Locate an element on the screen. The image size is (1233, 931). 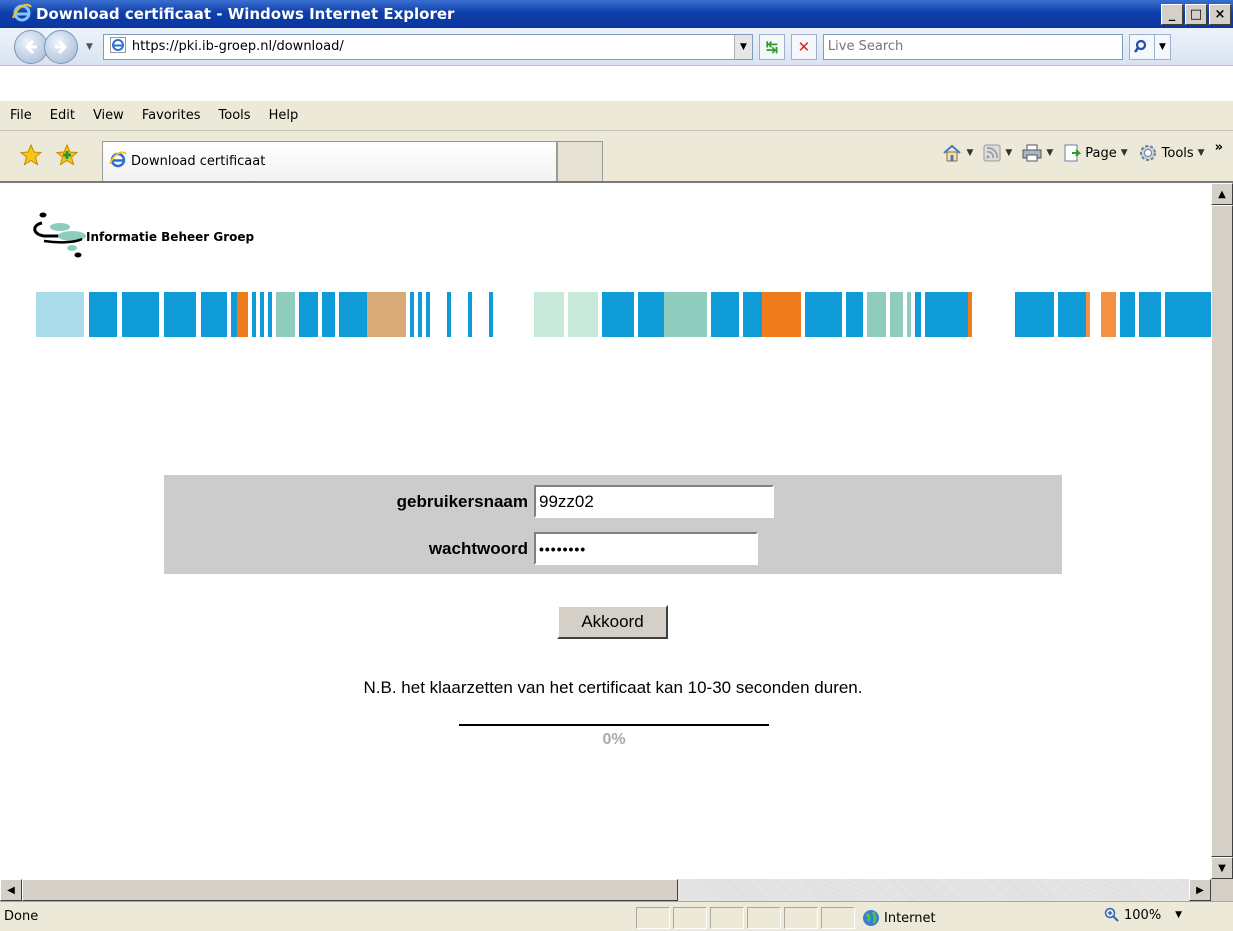
zoom-level: 100% is located at coordinates (1143, 915).